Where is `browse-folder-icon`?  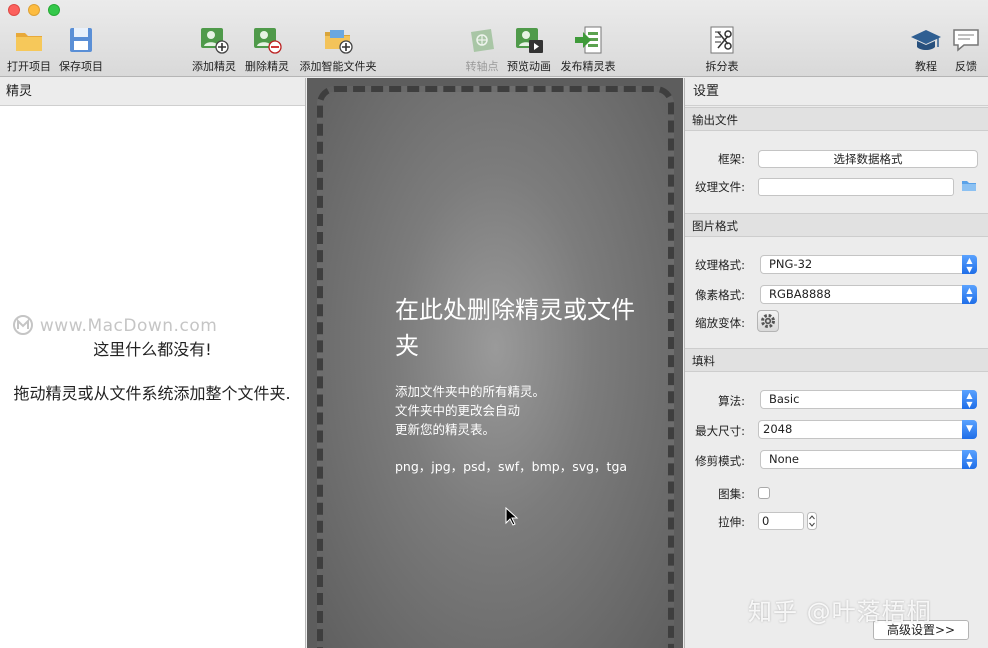 browse-folder-icon is located at coordinates (969, 185).